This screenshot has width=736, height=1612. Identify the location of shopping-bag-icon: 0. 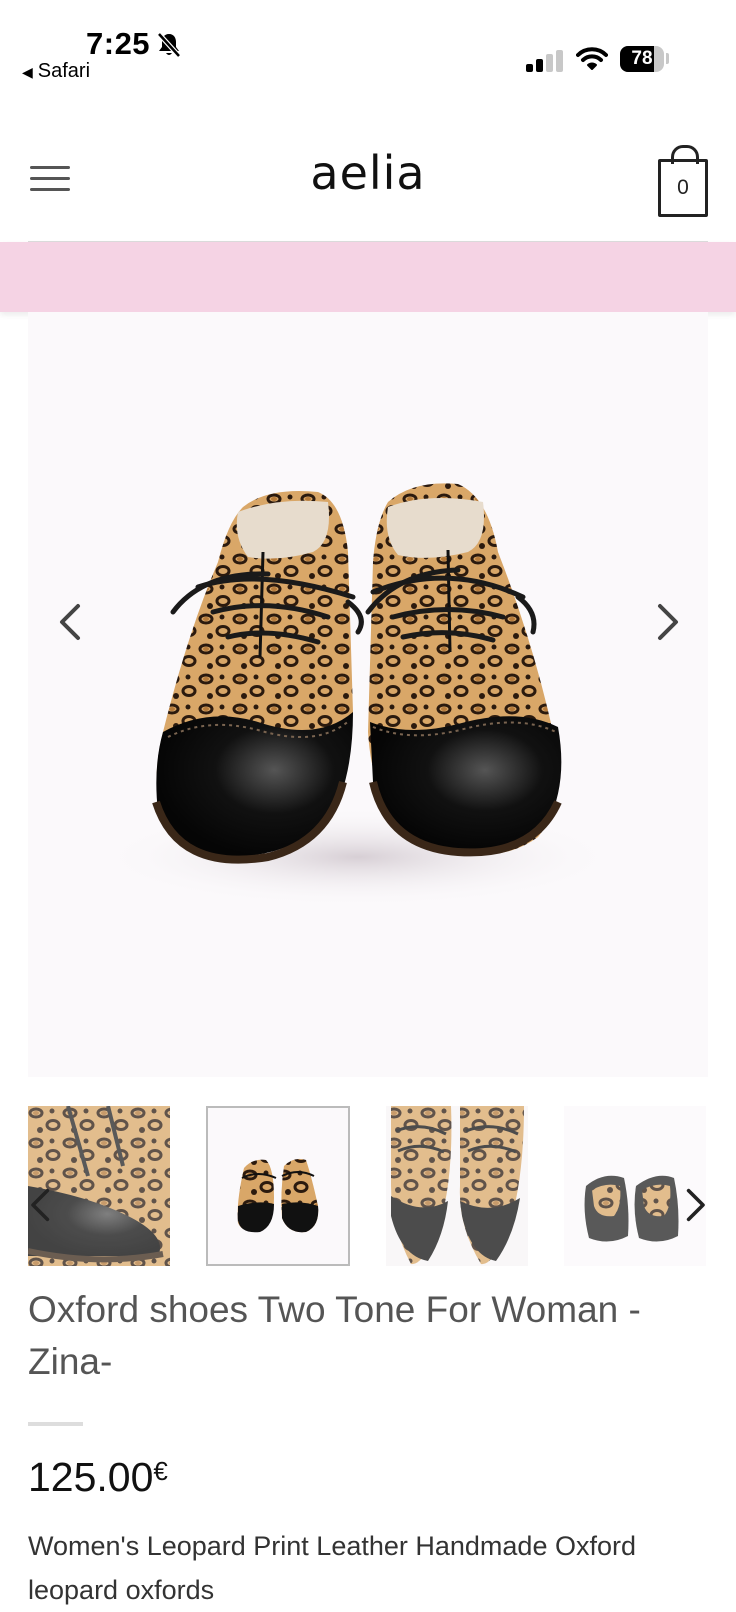
(683, 181).